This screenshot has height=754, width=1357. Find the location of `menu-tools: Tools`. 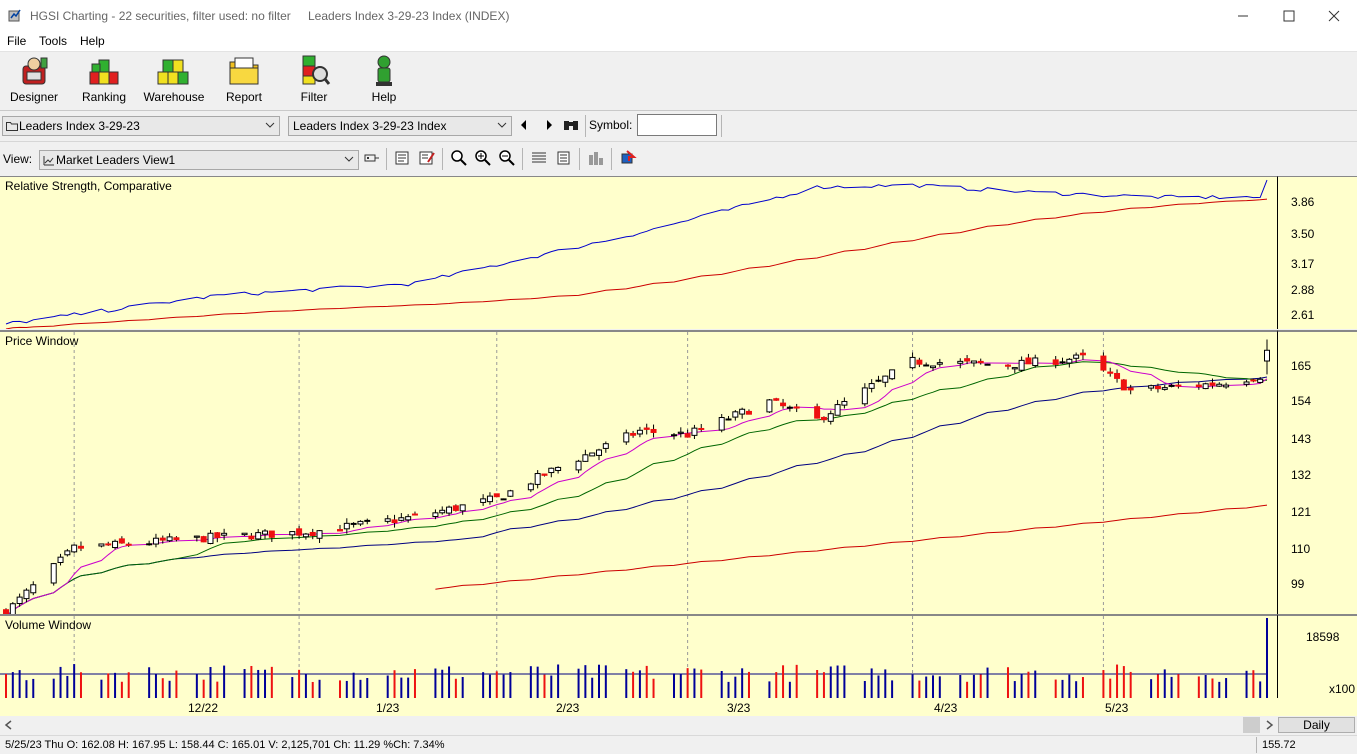

menu-tools: Tools is located at coordinates (53, 41).